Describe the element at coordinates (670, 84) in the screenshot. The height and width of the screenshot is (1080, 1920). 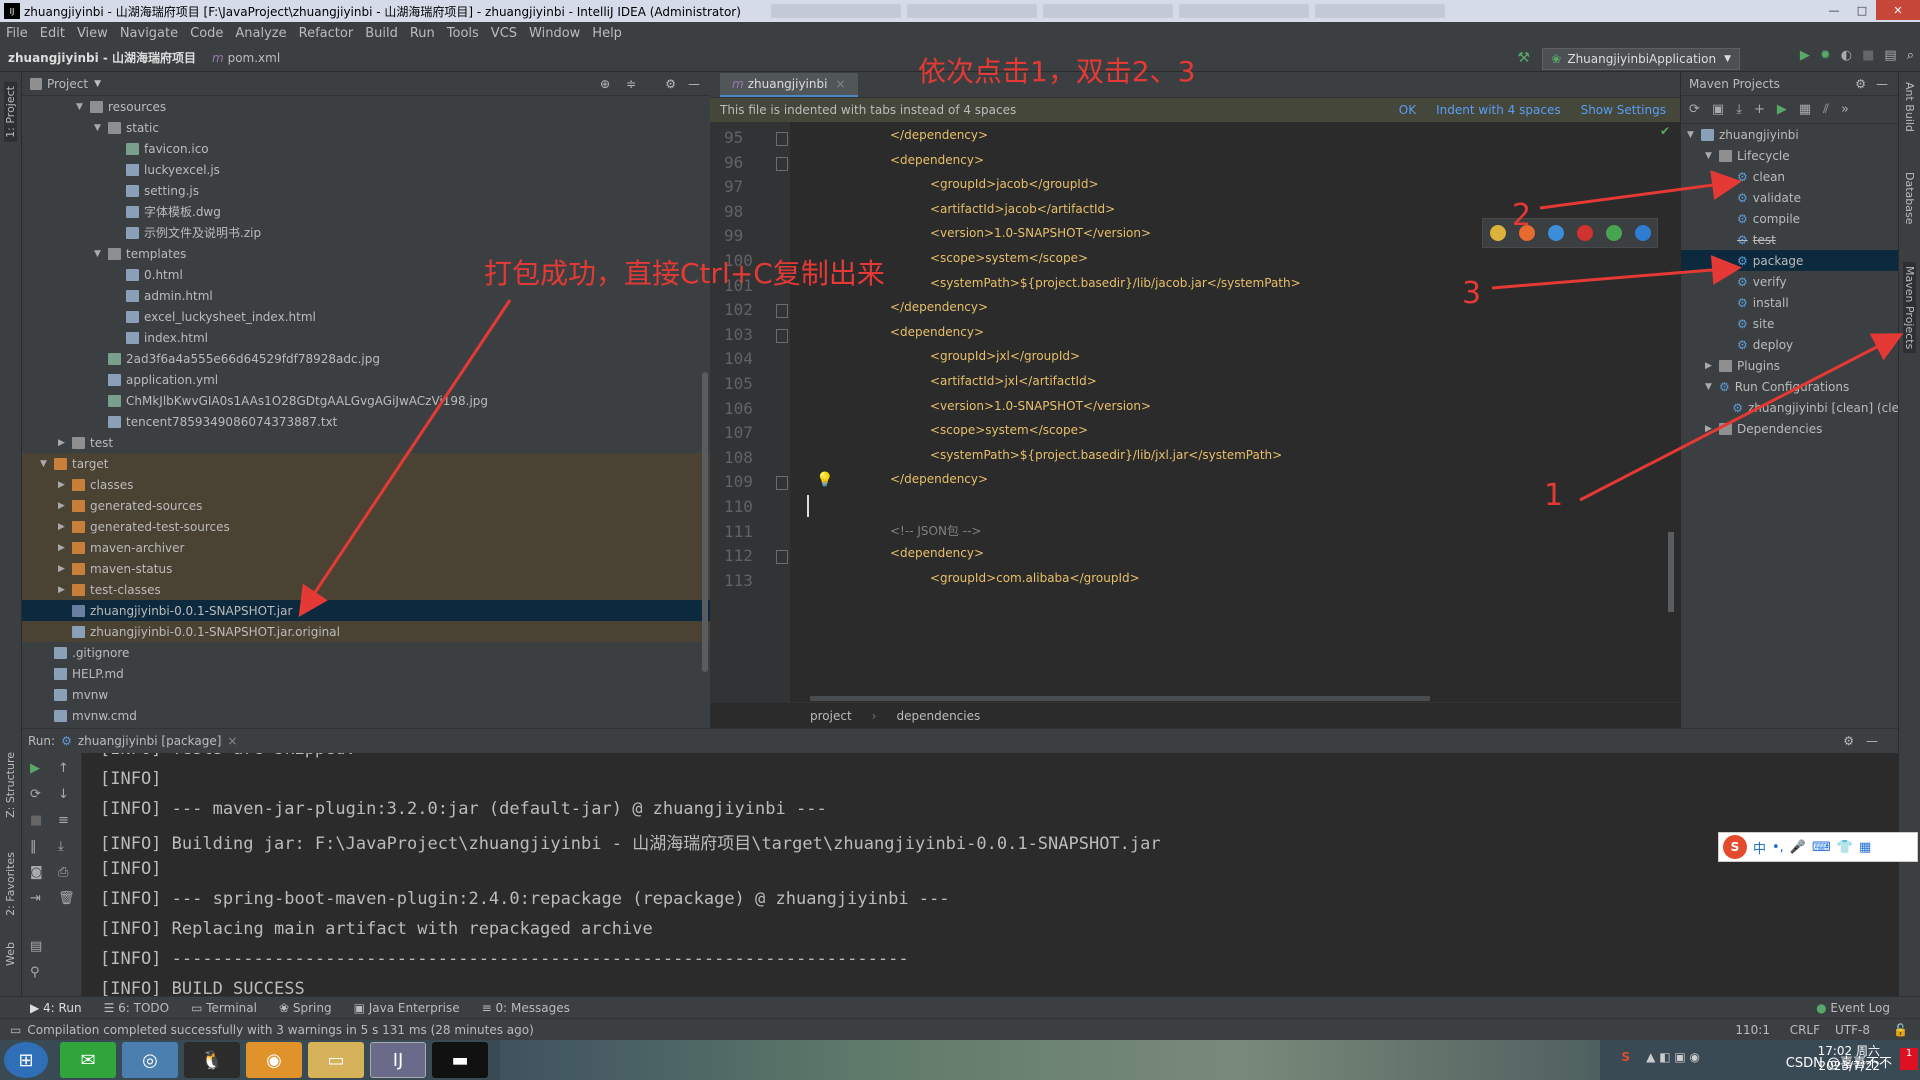
I see `gear-icon: ⚙` at that location.